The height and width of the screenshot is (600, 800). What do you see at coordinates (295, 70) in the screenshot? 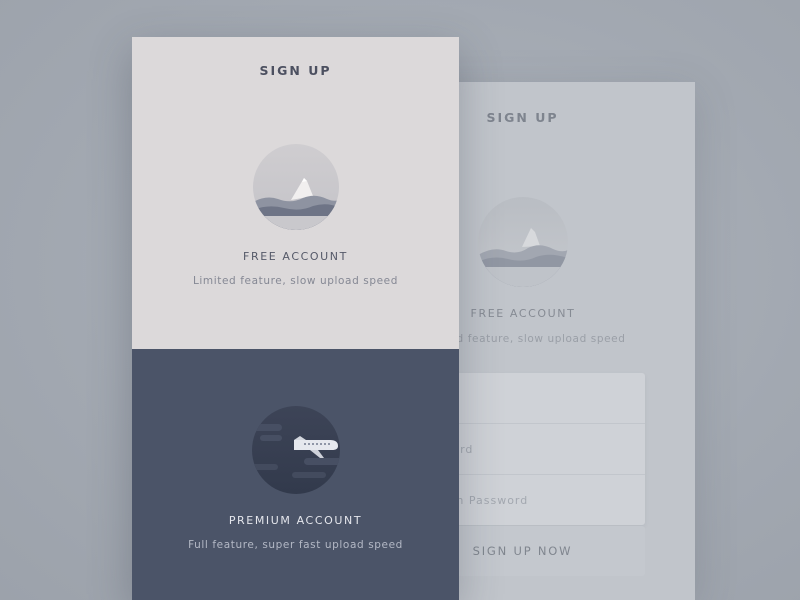
I see `page-title: SIGN UP` at bounding box center [295, 70].